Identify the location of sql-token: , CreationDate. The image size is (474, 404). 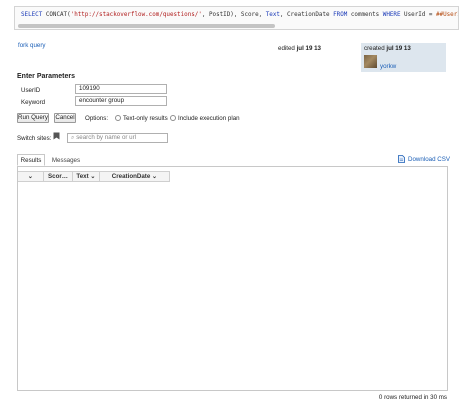
(306, 15).